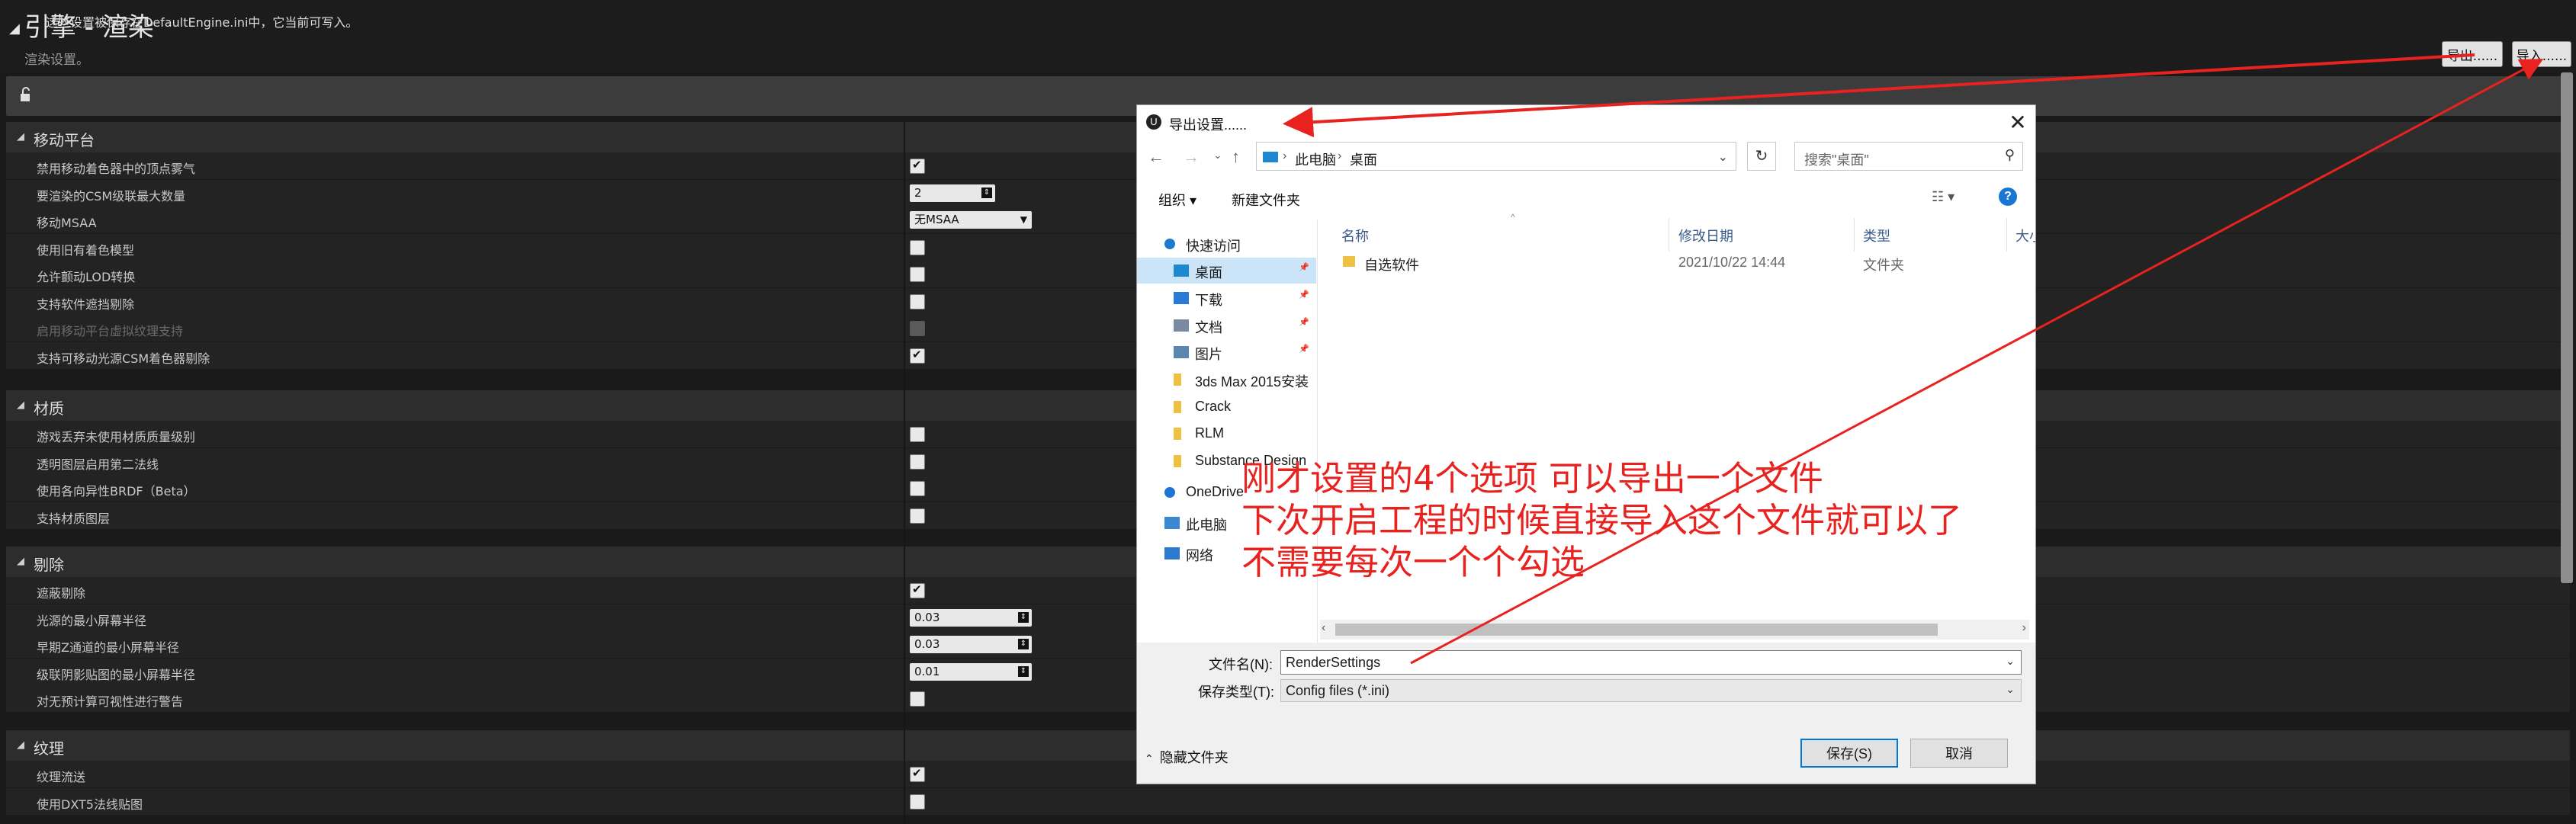 The image size is (2576, 824). Describe the element at coordinates (1879, 96) in the screenshot. I see `arrow-line` at that location.